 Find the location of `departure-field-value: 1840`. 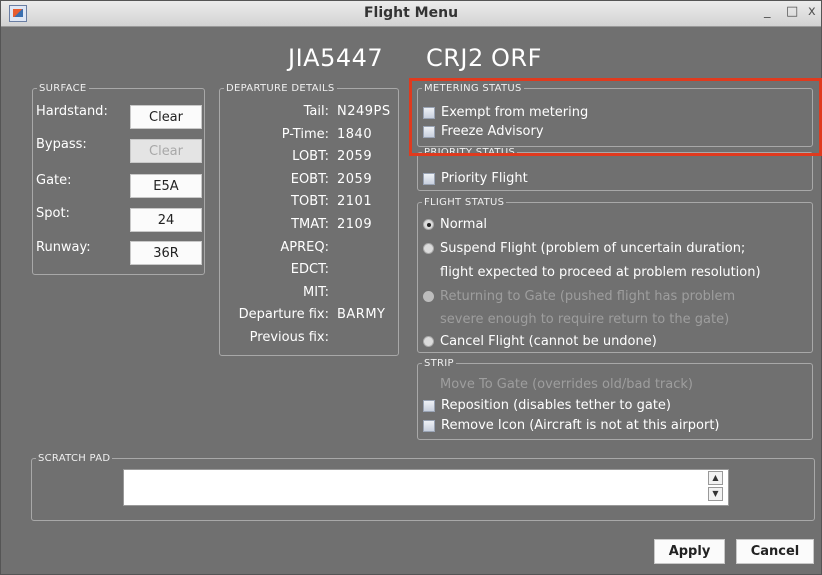

departure-field-value: 1840 is located at coordinates (355, 134).